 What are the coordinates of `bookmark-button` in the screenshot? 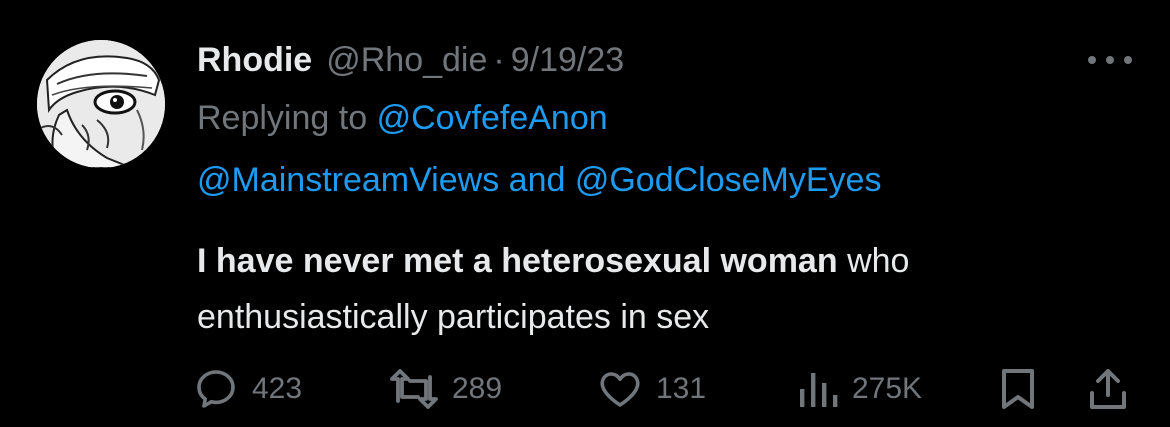 It's located at (1018, 389).